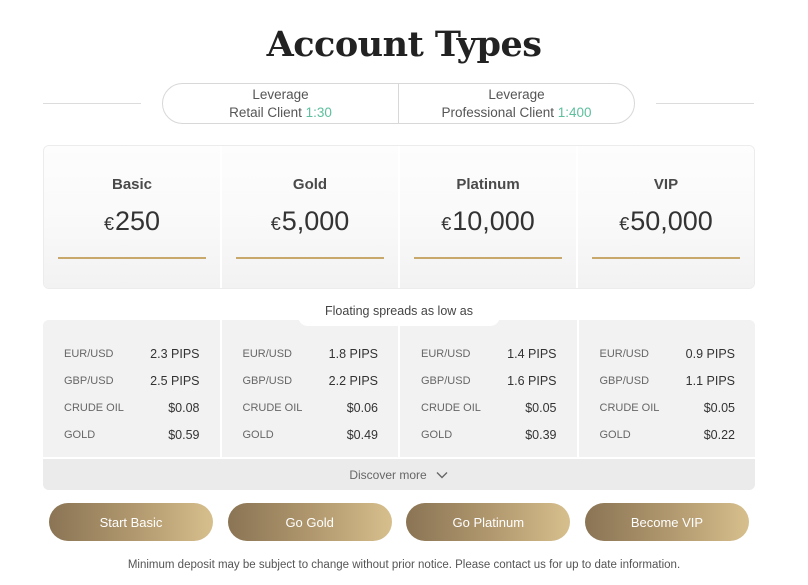 The width and height of the screenshot is (808, 585). I want to click on plan-amount: 250, so click(137, 221).